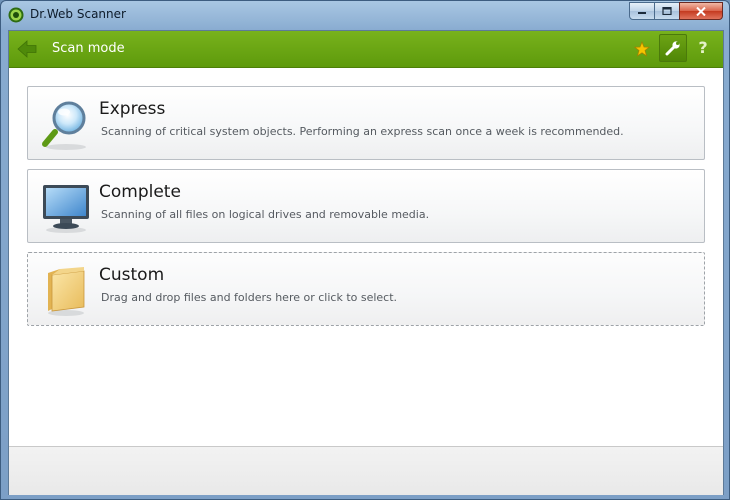 This screenshot has width=730, height=500. I want to click on close-icon, so click(701, 11).